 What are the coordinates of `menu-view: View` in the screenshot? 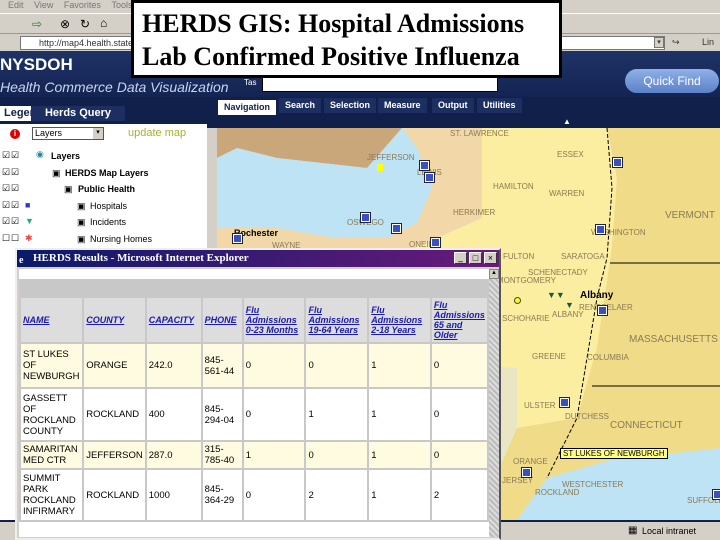 It's located at (43, 5).